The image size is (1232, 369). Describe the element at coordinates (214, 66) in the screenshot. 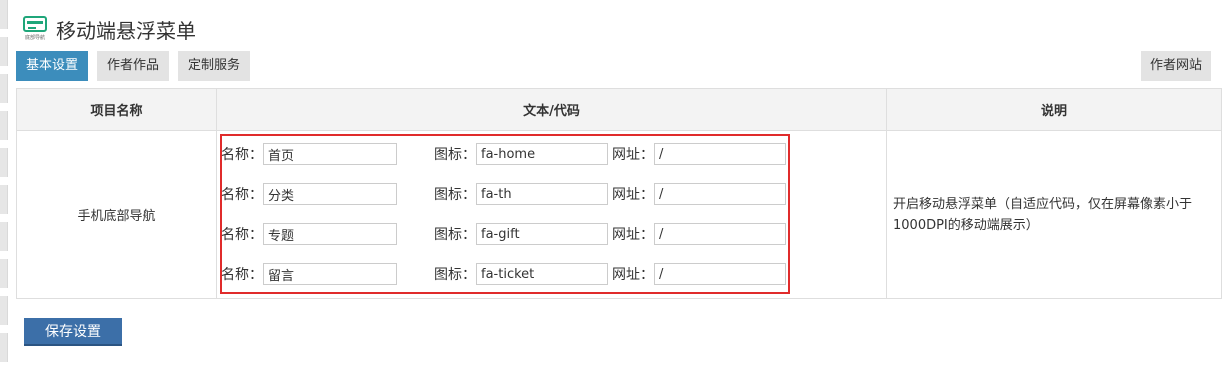

I see `tab-custom-service: 定制服务` at that location.